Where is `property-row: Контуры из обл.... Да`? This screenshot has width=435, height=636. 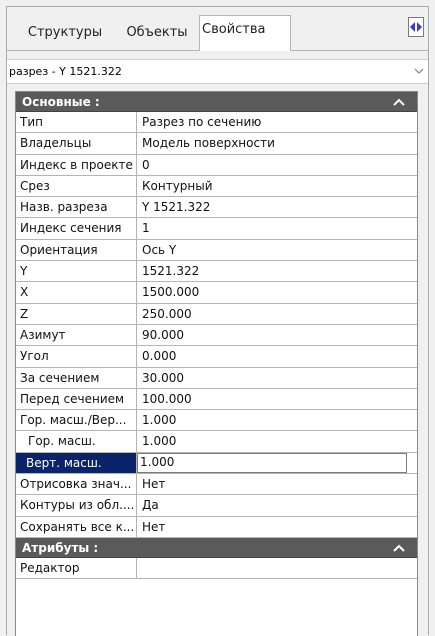
property-row: Контуры из обл.... Да is located at coordinates (216, 506).